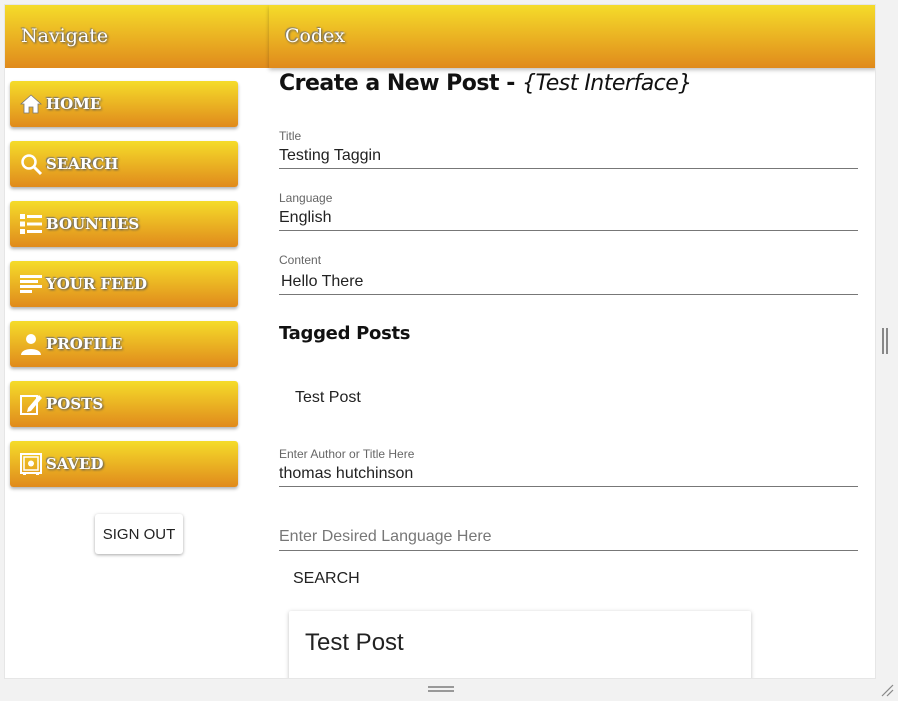  What do you see at coordinates (400, 83) in the screenshot?
I see `page-title-prefix: Create a New Post -` at bounding box center [400, 83].